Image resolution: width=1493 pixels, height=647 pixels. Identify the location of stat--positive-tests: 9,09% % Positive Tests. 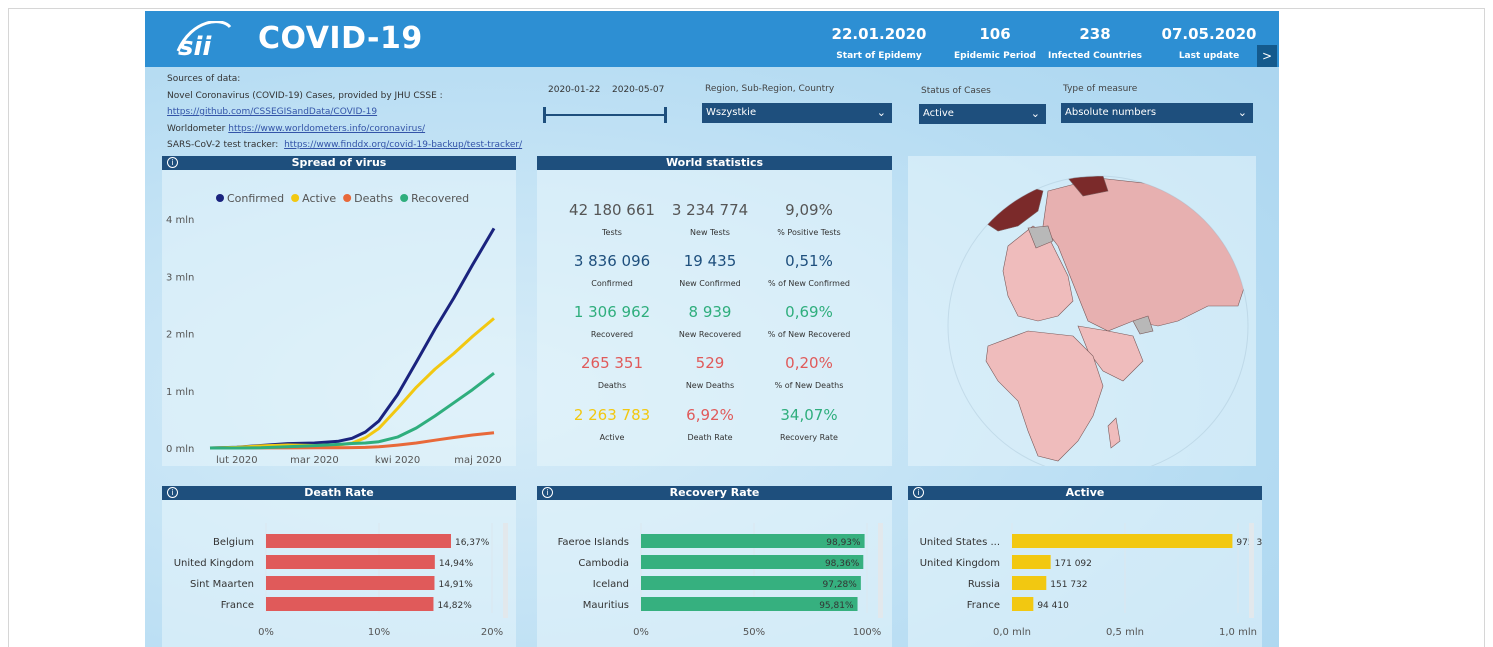
(809, 219).